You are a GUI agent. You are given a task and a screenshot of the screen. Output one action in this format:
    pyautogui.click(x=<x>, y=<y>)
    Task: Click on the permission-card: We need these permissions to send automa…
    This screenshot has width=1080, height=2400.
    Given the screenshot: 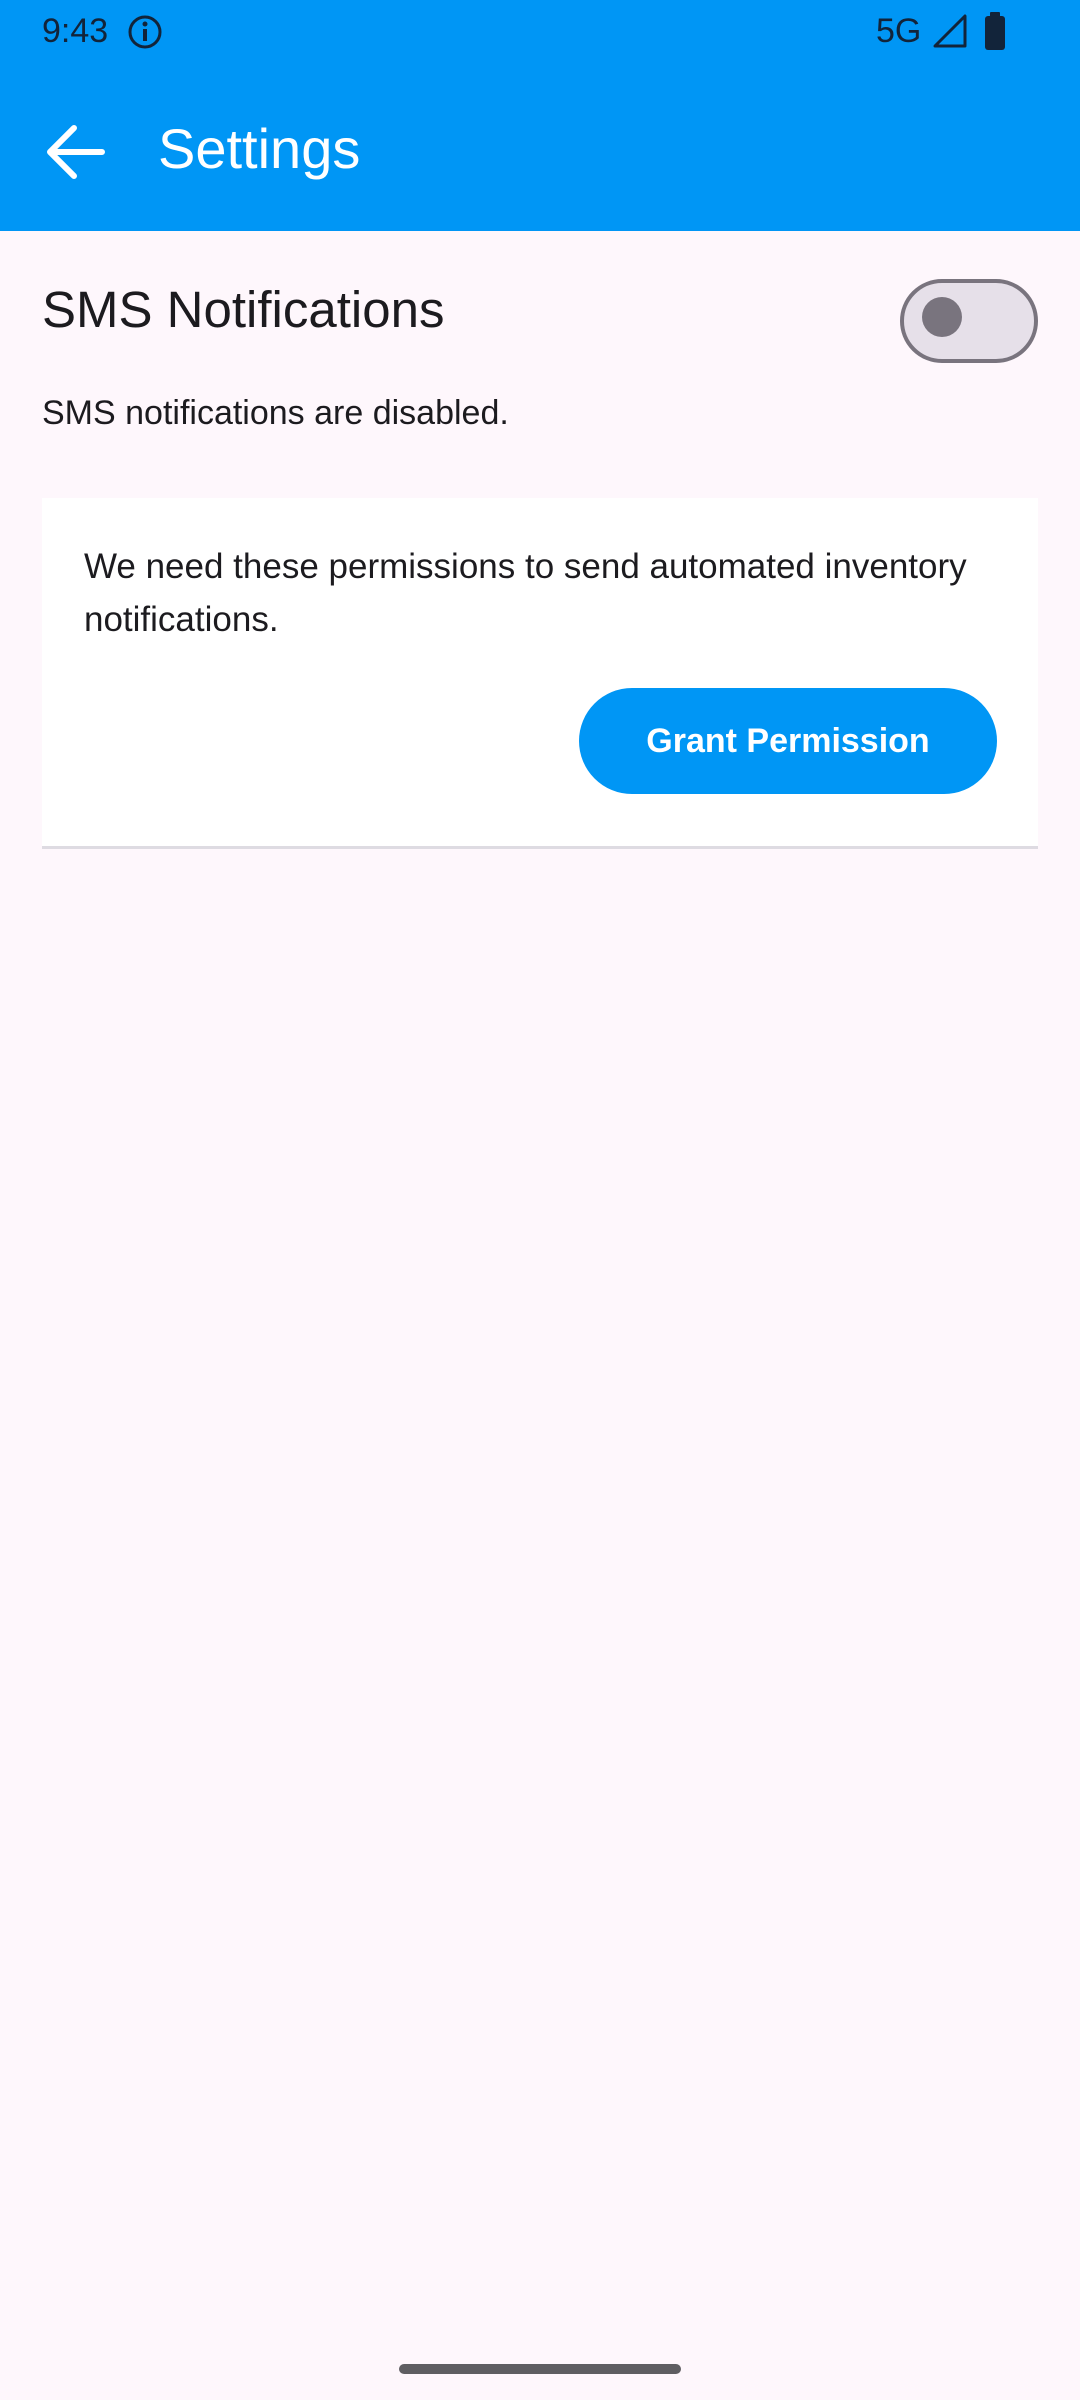 What is the action you would take?
    pyautogui.click(x=540, y=673)
    